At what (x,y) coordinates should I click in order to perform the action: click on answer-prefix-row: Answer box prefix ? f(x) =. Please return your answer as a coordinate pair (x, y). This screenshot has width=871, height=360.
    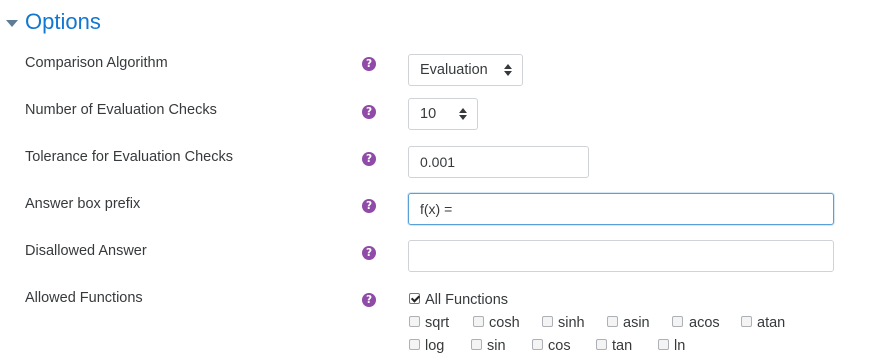
    Looking at the image, I should click on (435, 211).